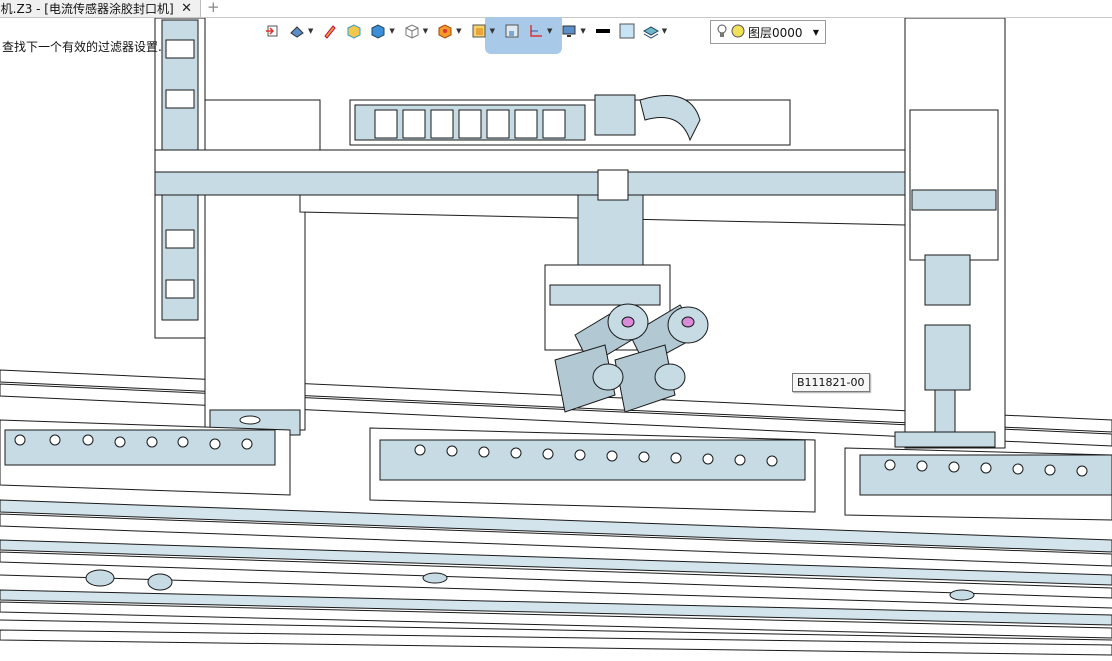 Image resolution: width=1112 pixels, height=661 pixels. Describe the element at coordinates (556, 9) in the screenshot. I see `document-tab-bar: ]机.Z3 - [电流传感器涂胶封口机] ✕ +` at that location.